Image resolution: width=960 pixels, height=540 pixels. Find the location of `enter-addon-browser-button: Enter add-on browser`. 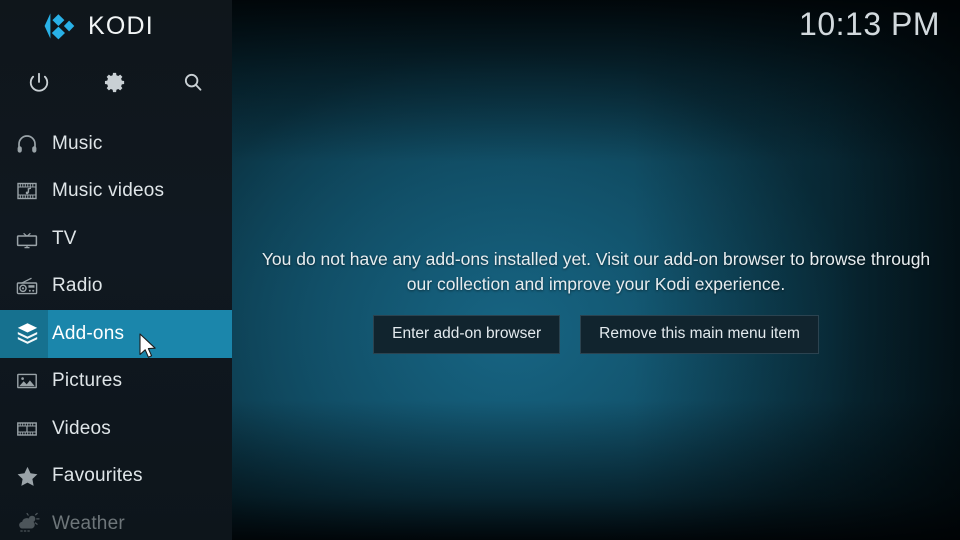

enter-addon-browser-button: Enter add-on browser is located at coordinates (467, 334).